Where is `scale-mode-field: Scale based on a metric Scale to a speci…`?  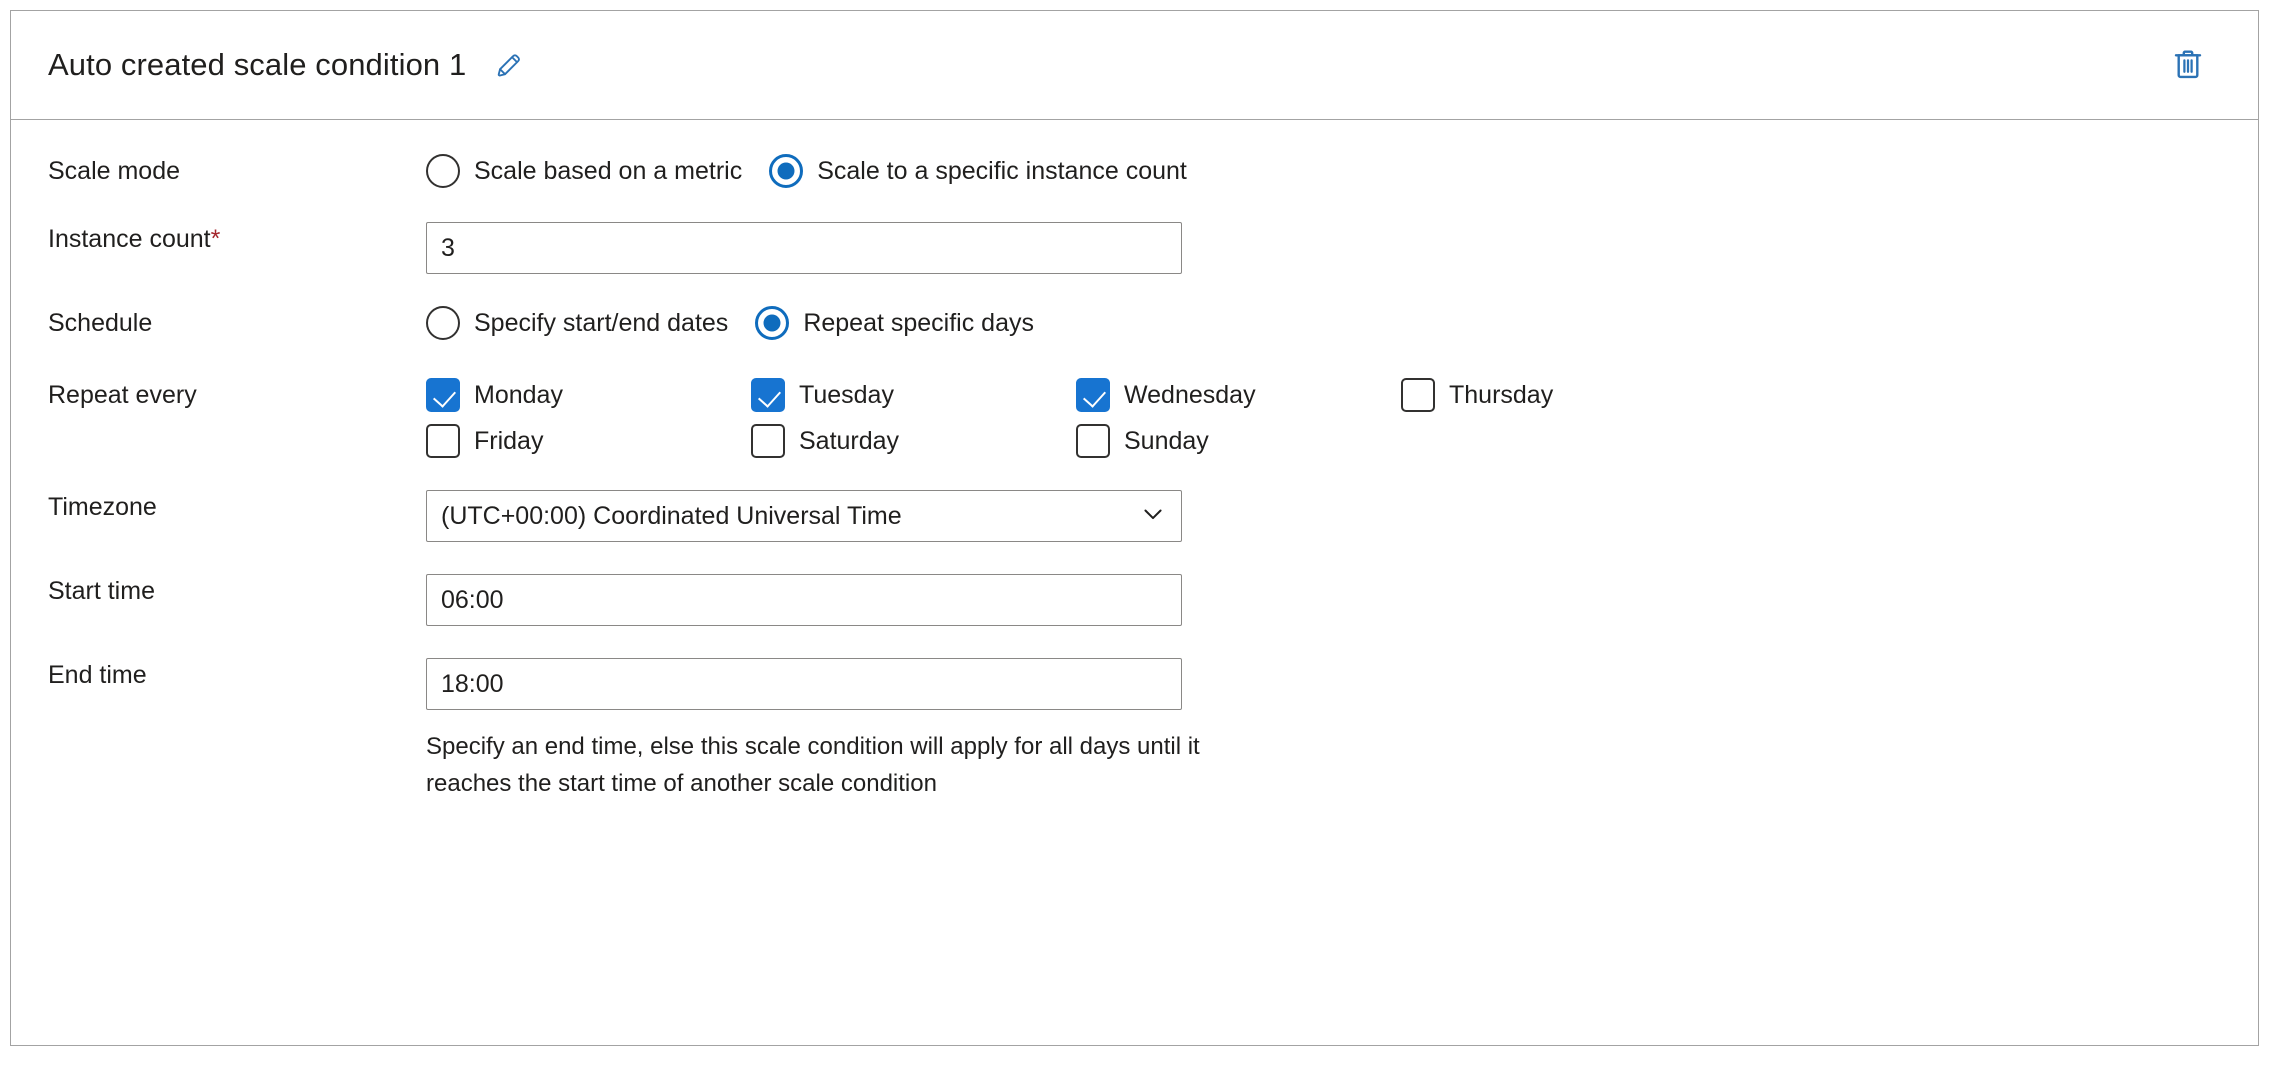 scale-mode-field: Scale based on a metric Scale to a speci… is located at coordinates (1342, 171).